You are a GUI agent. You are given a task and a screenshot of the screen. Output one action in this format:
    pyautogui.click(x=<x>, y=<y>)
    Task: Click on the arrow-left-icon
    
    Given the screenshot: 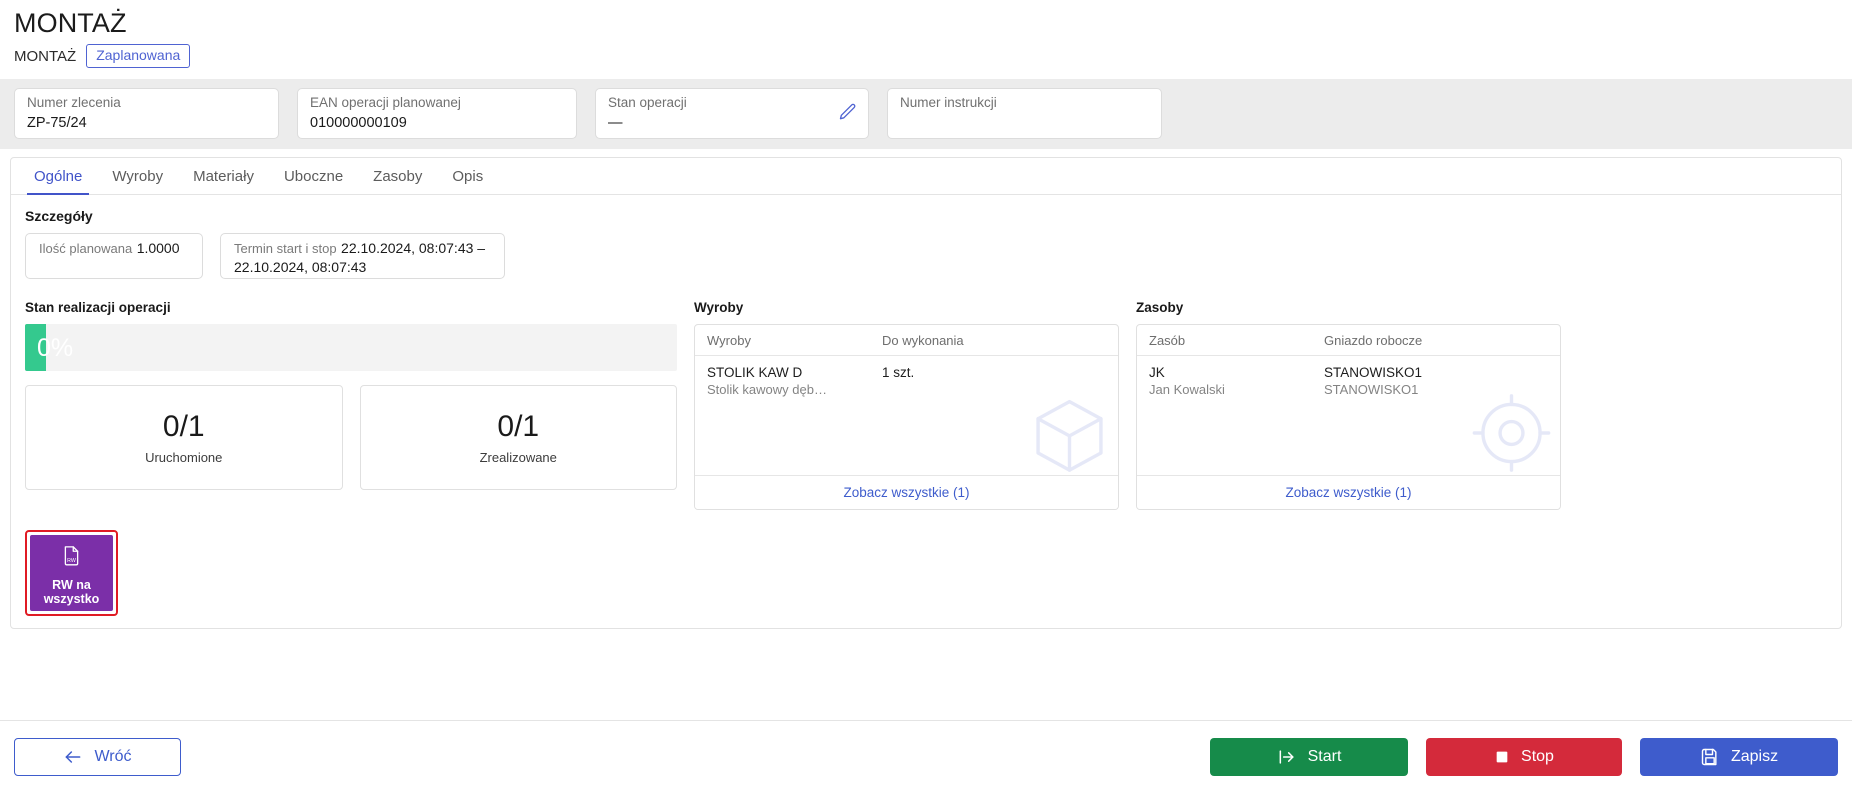 What is the action you would take?
    pyautogui.click(x=73, y=757)
    